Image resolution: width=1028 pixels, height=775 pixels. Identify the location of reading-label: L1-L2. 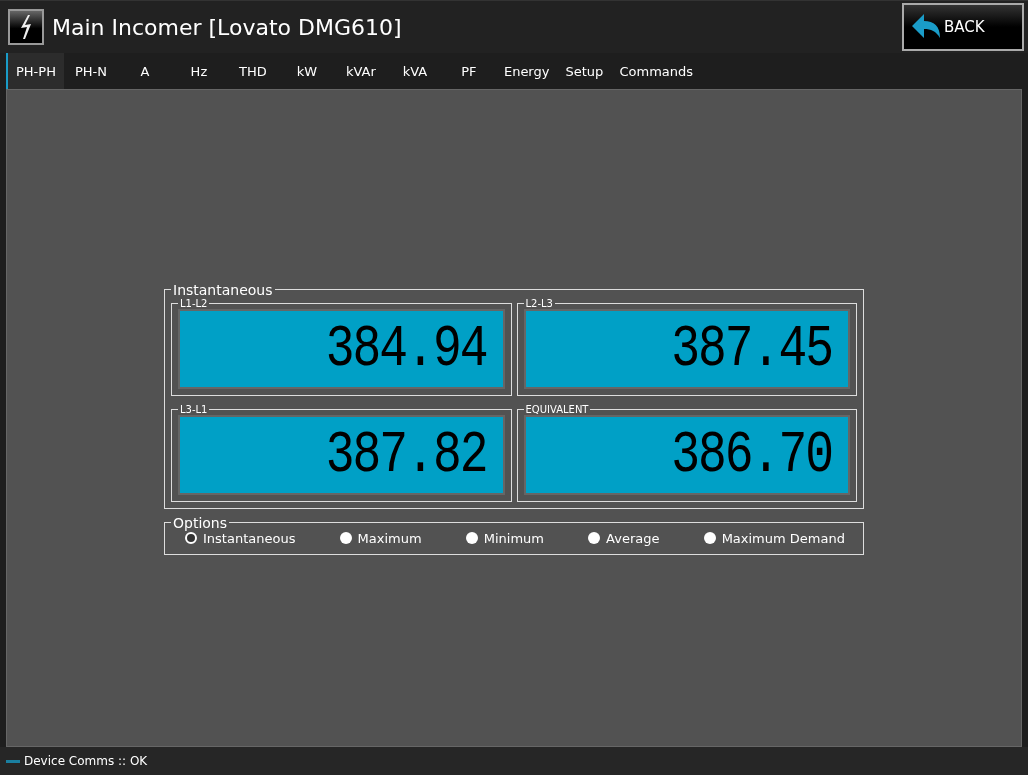
(194, 303).